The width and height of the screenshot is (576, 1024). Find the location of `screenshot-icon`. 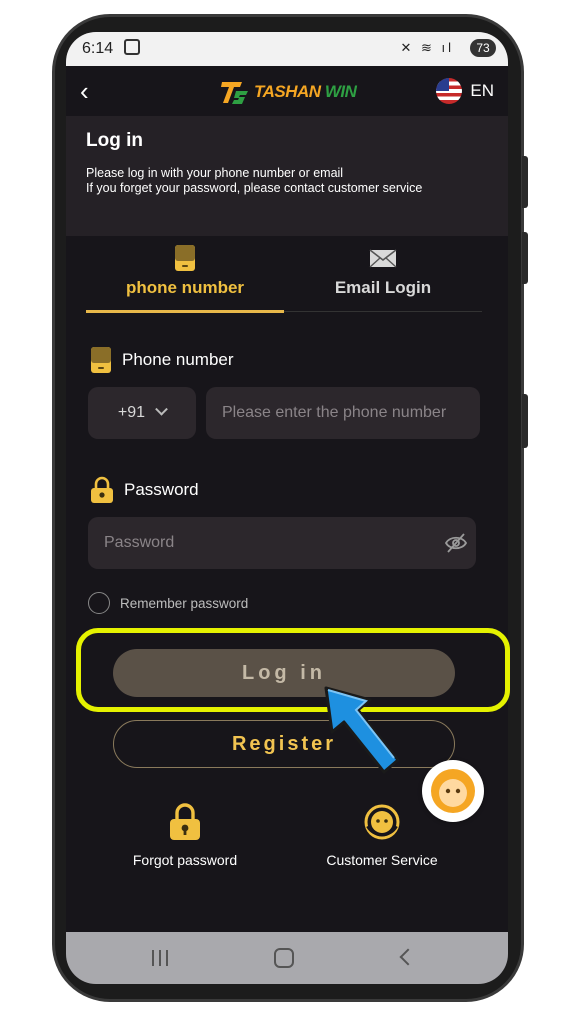

screenshot-icon is located at coordinates (132, 47).